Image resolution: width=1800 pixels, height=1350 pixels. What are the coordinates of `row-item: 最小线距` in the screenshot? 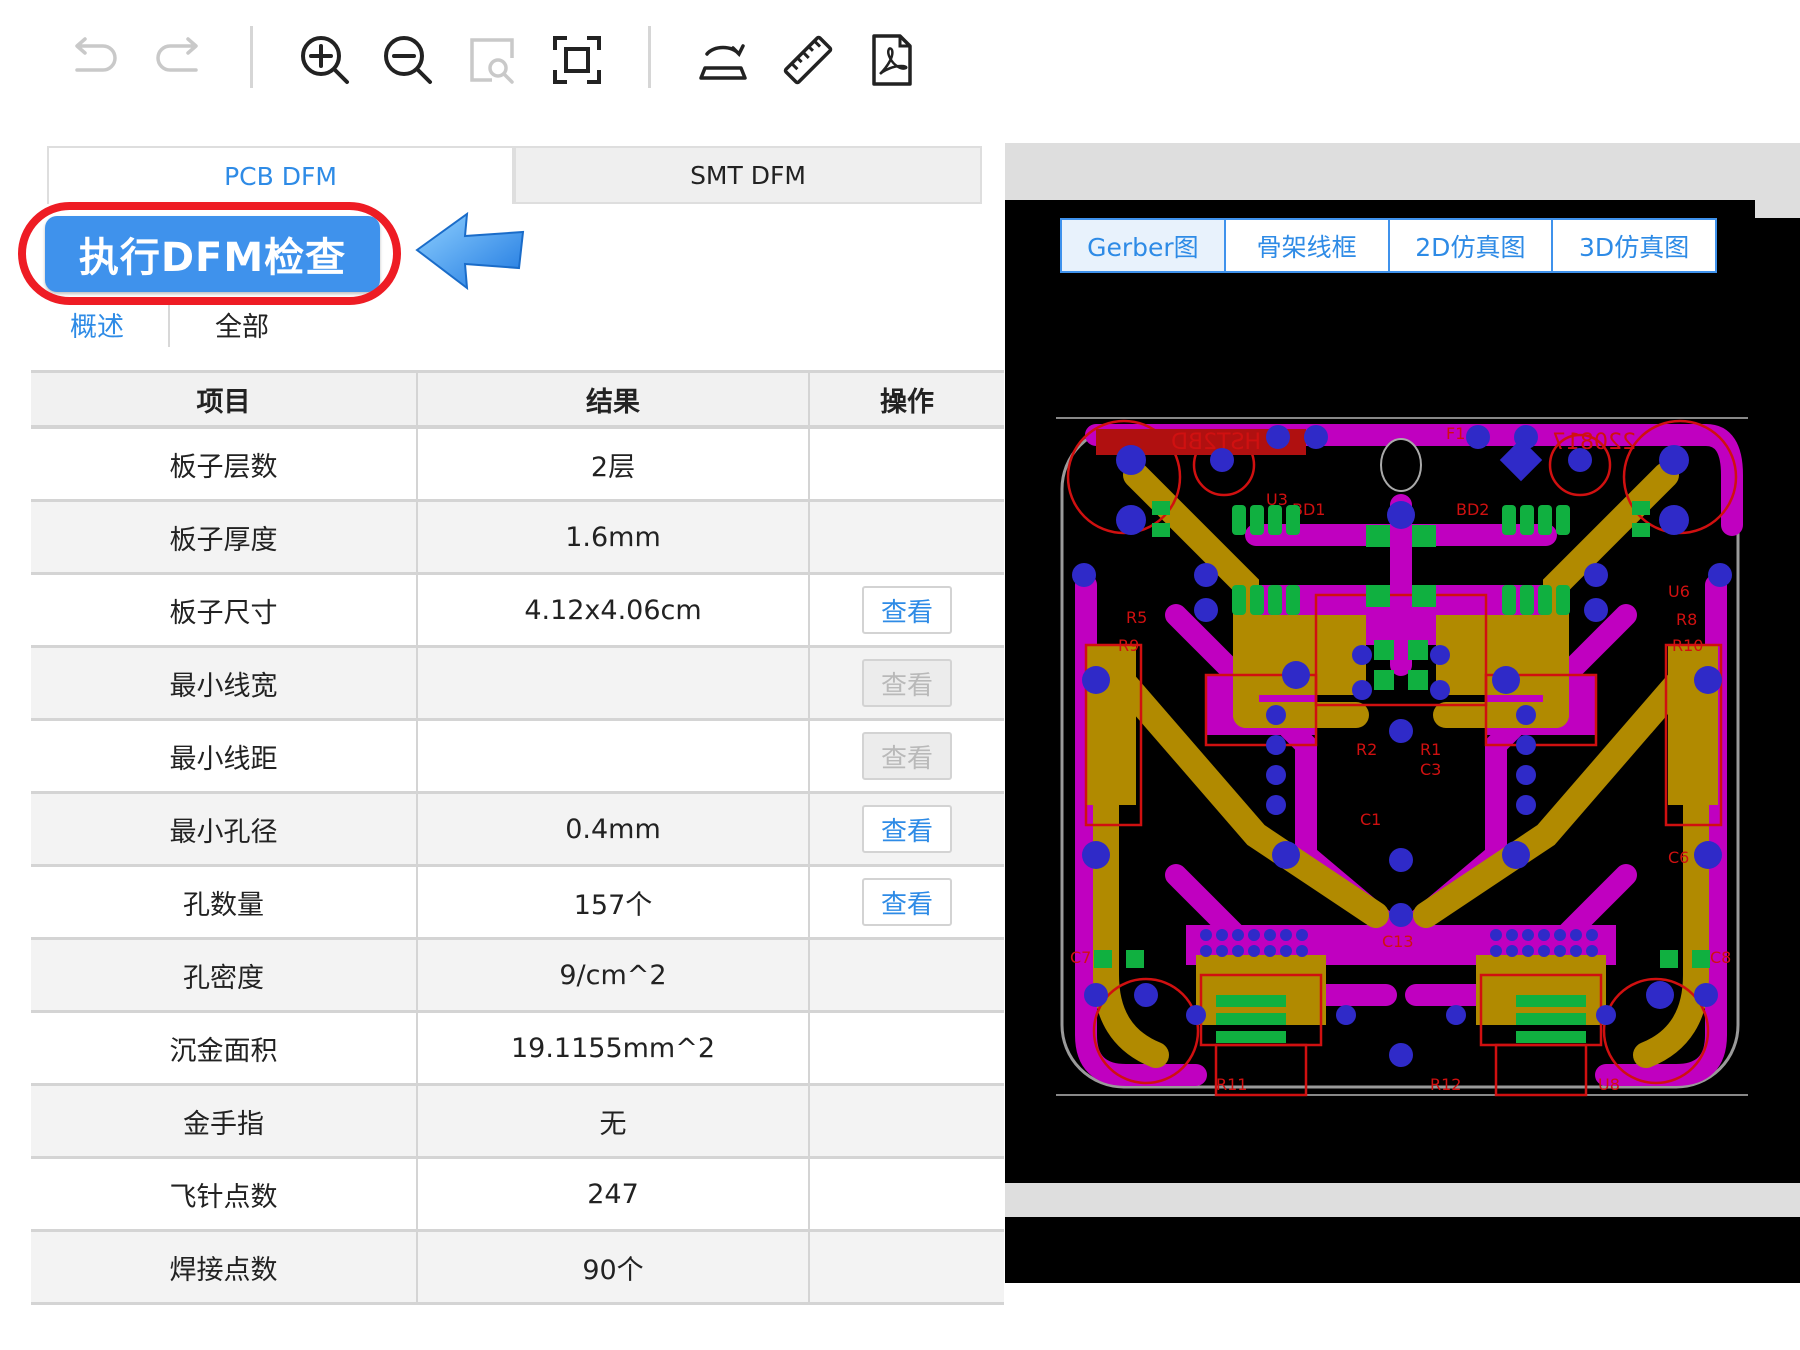 It's located at (224, 756).